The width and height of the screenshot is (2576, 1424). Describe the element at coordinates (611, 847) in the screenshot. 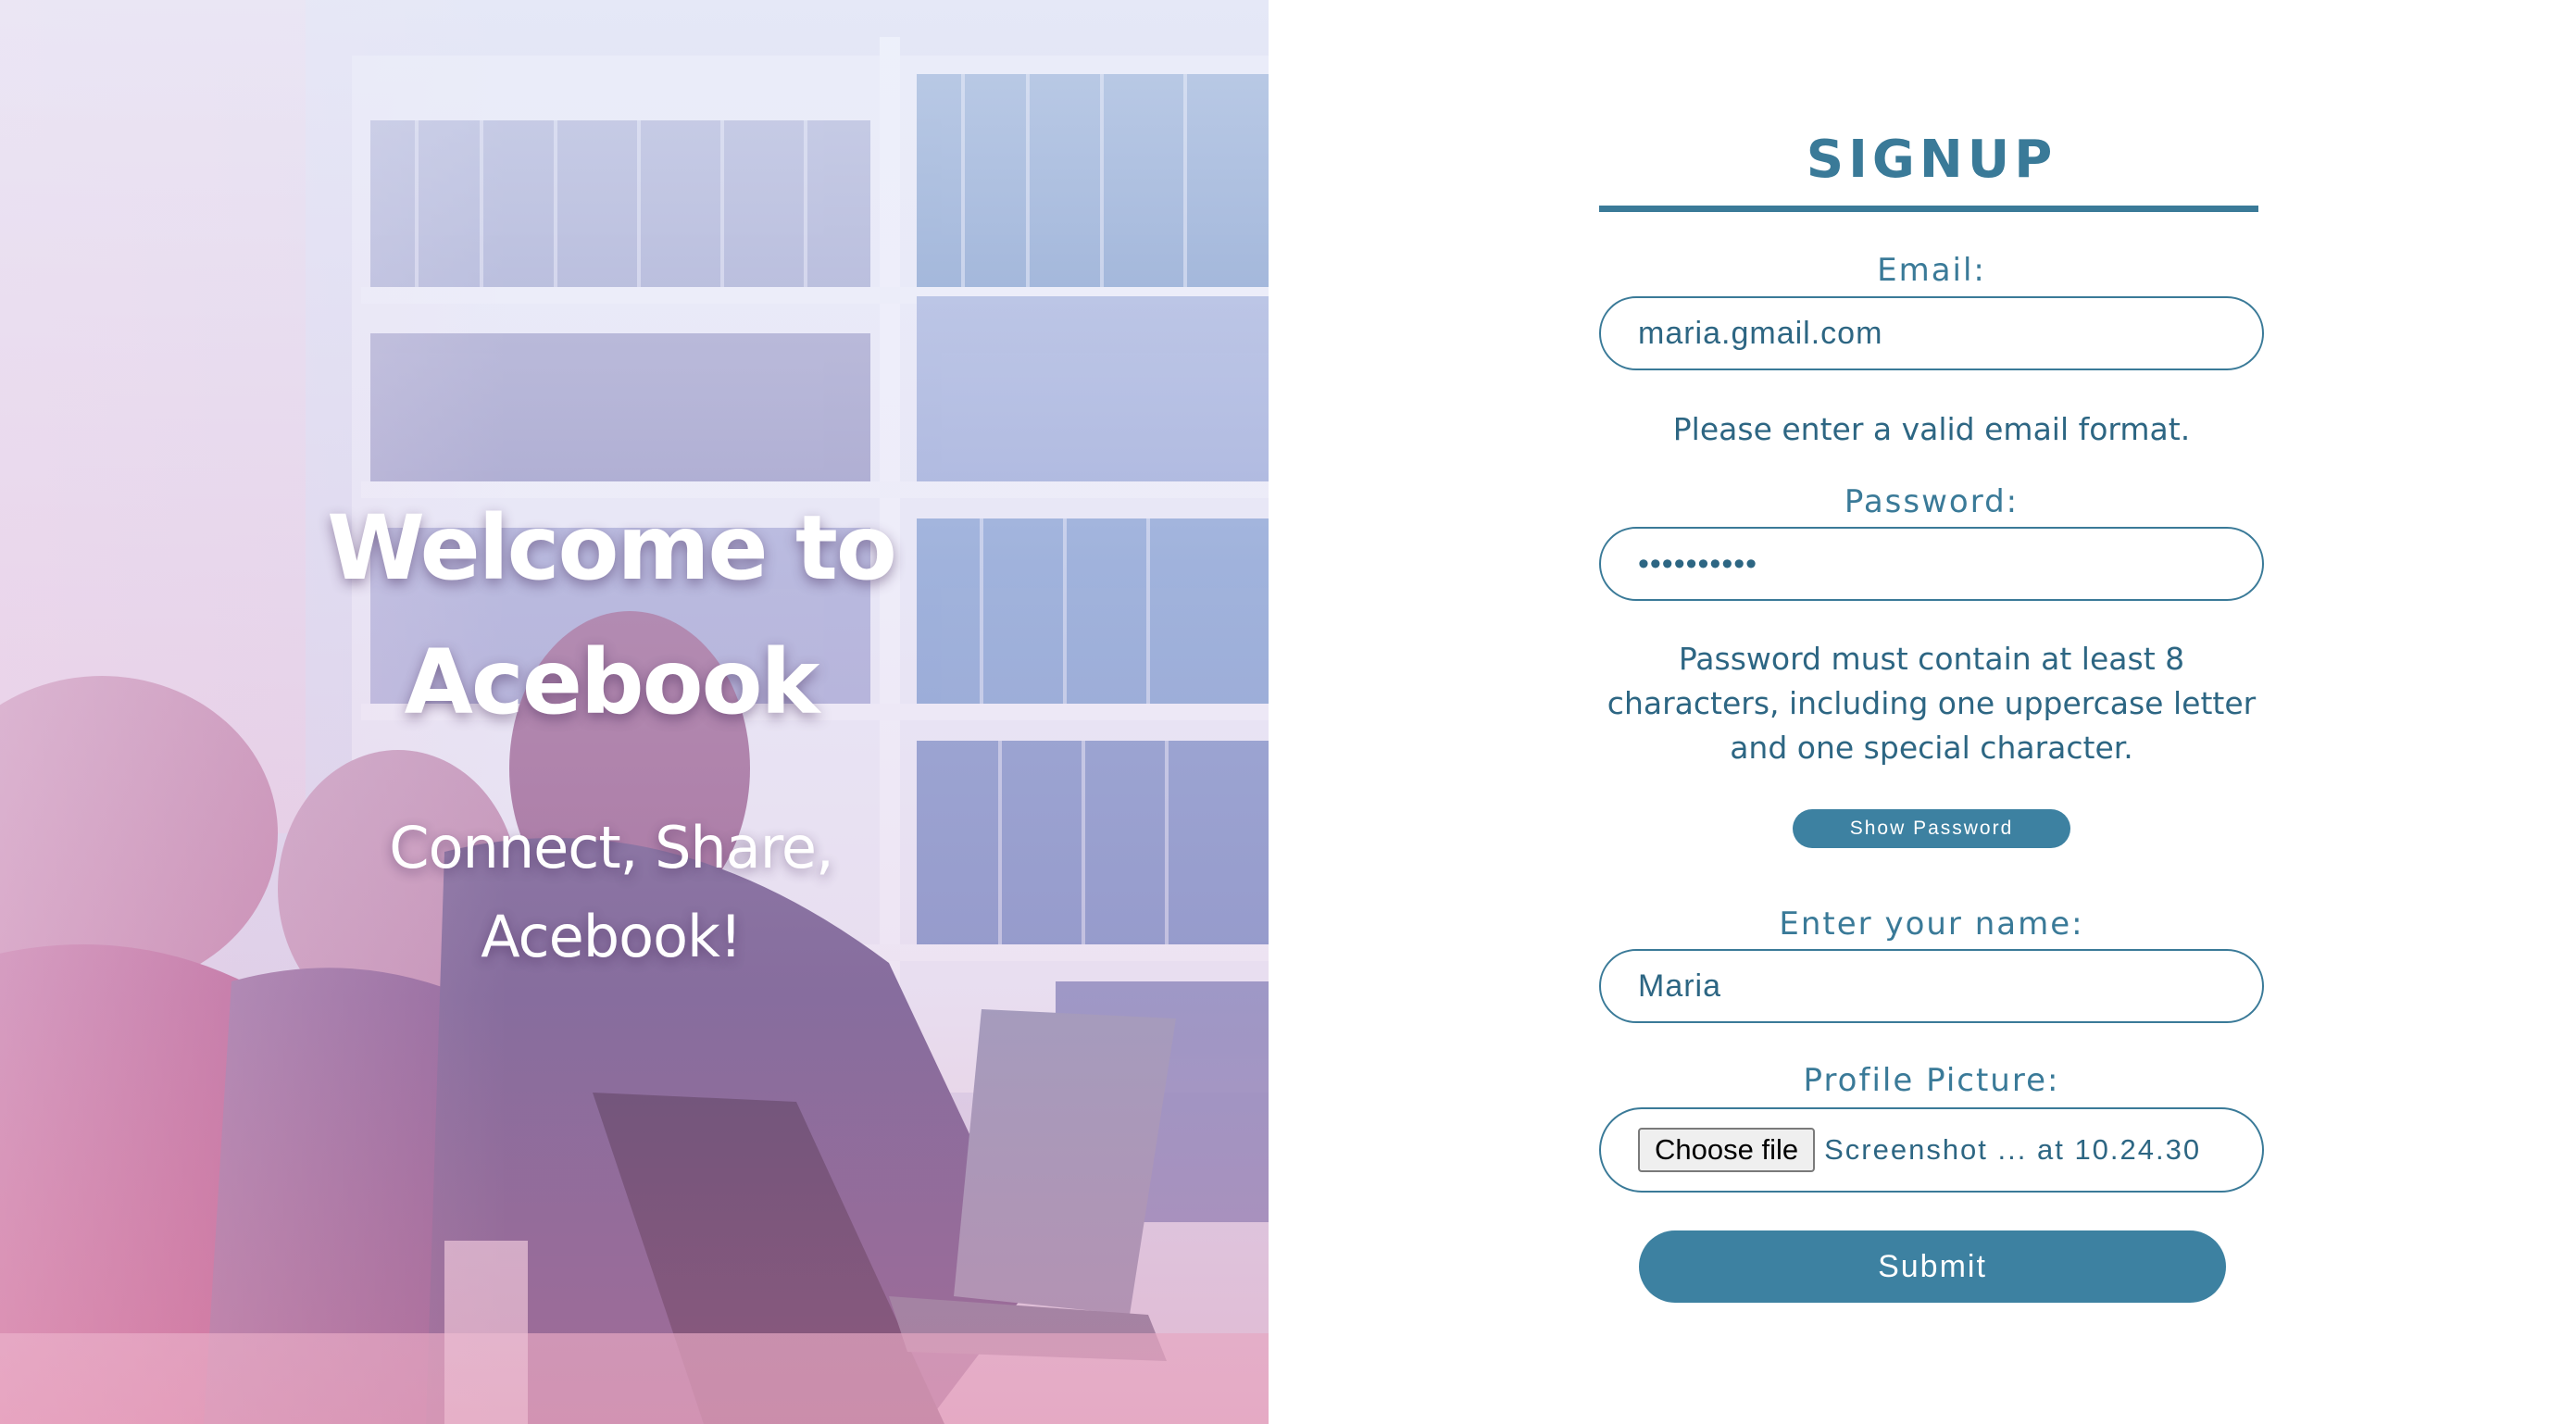

I see `hero-subtitle-line-1: Connect, Share,` at that location.